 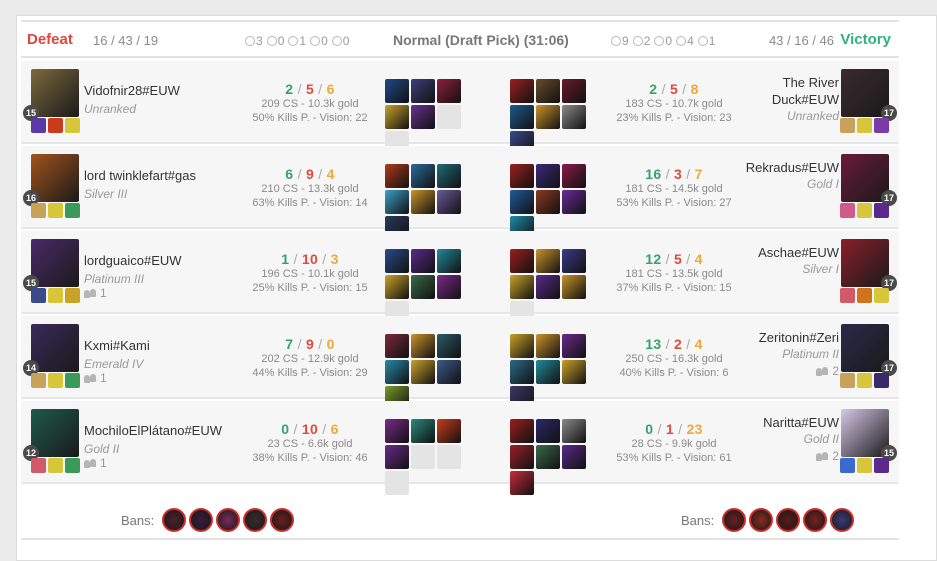 What do you see at coordinates (698, 344) in the screenshot?
I see `assists: 4` at bounding box center [698, 344].